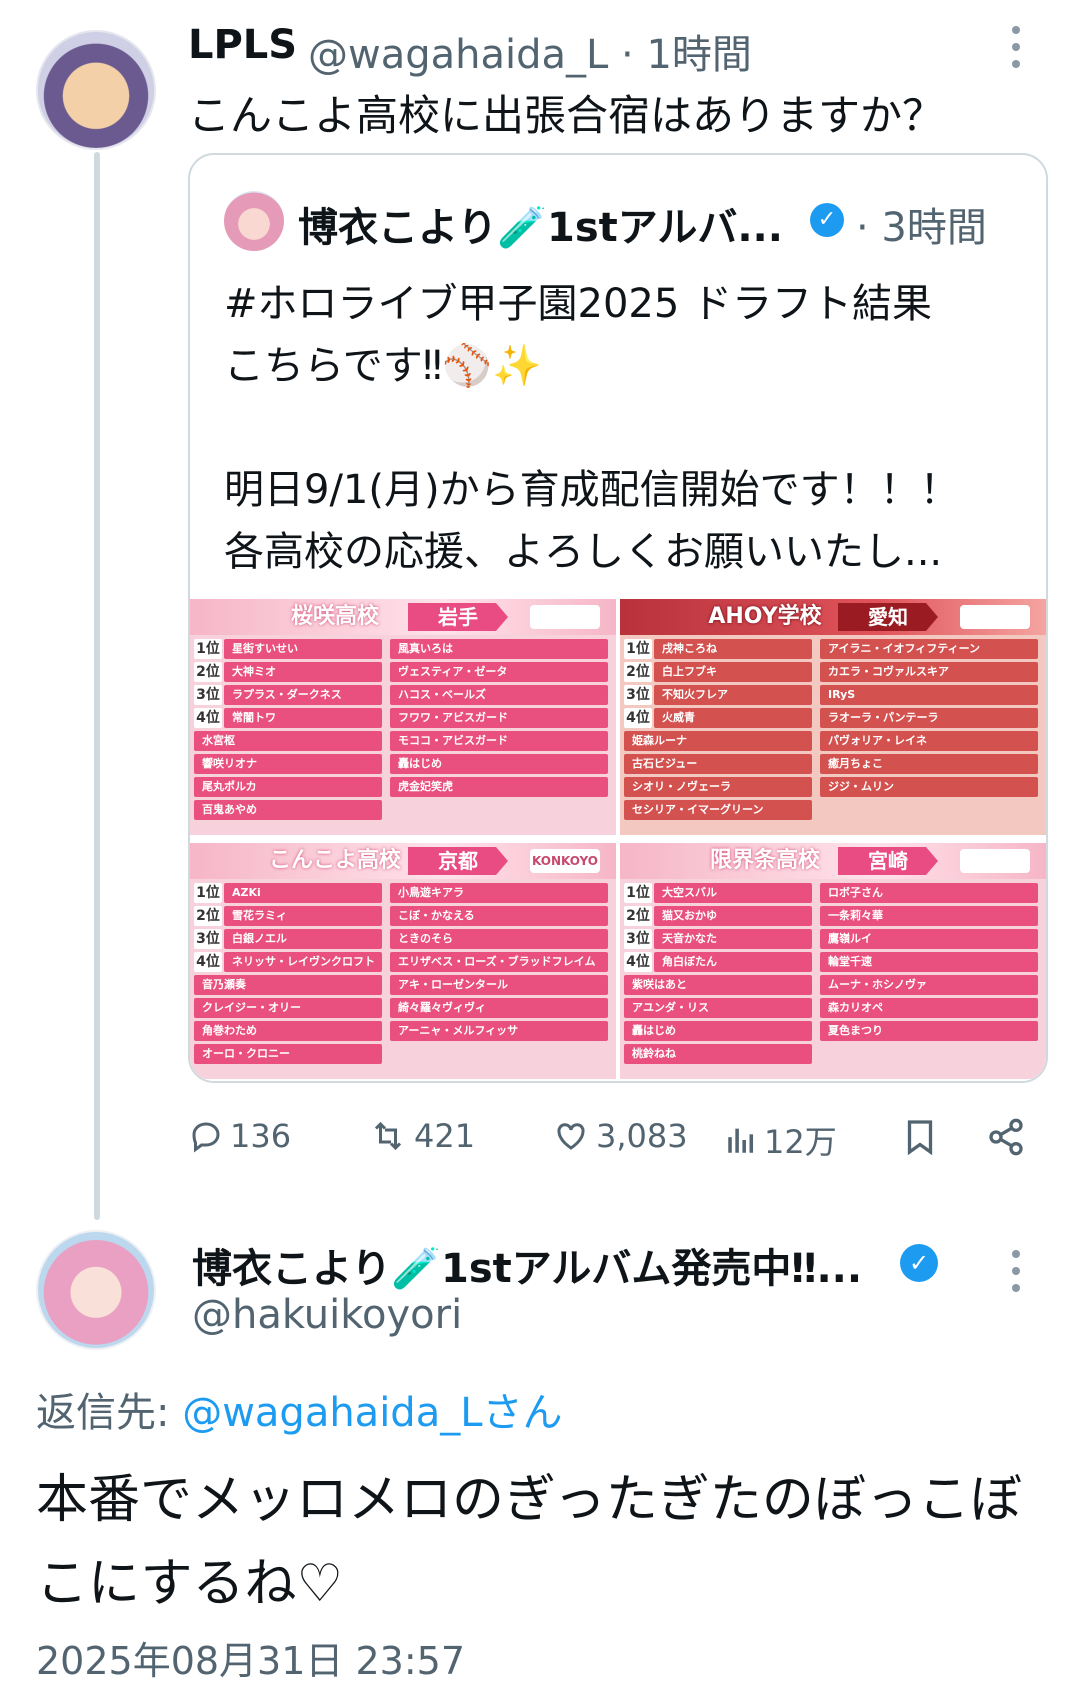 The height and width of the screenshot is (1686, 1080). What do you see at coordinates (733, 718) in the screenshot?
I see `draft-pick: 火威青` at bounding box center [733, 718].